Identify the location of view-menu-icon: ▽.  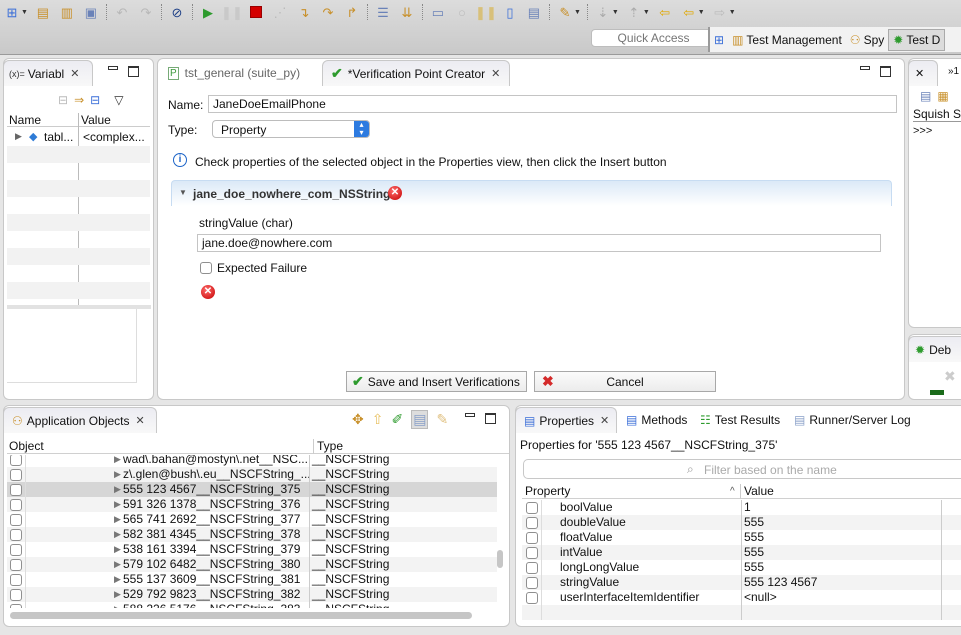
(118, 100).